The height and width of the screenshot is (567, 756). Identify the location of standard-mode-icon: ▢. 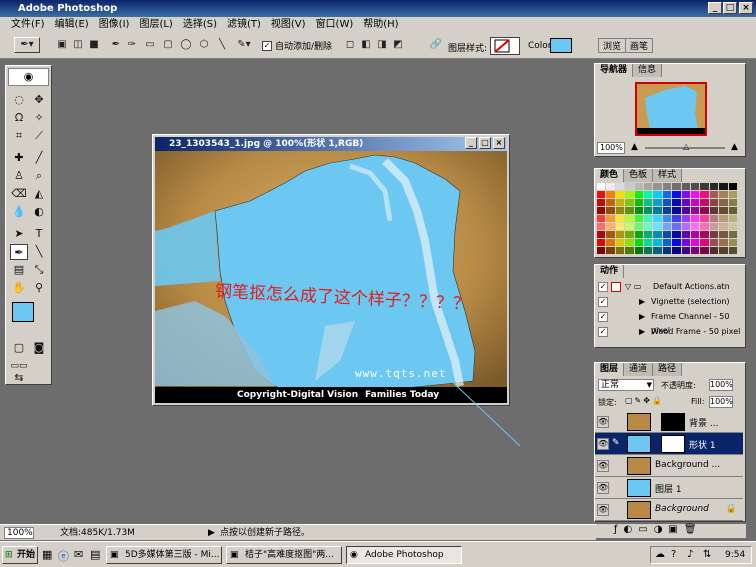
(19, 348).